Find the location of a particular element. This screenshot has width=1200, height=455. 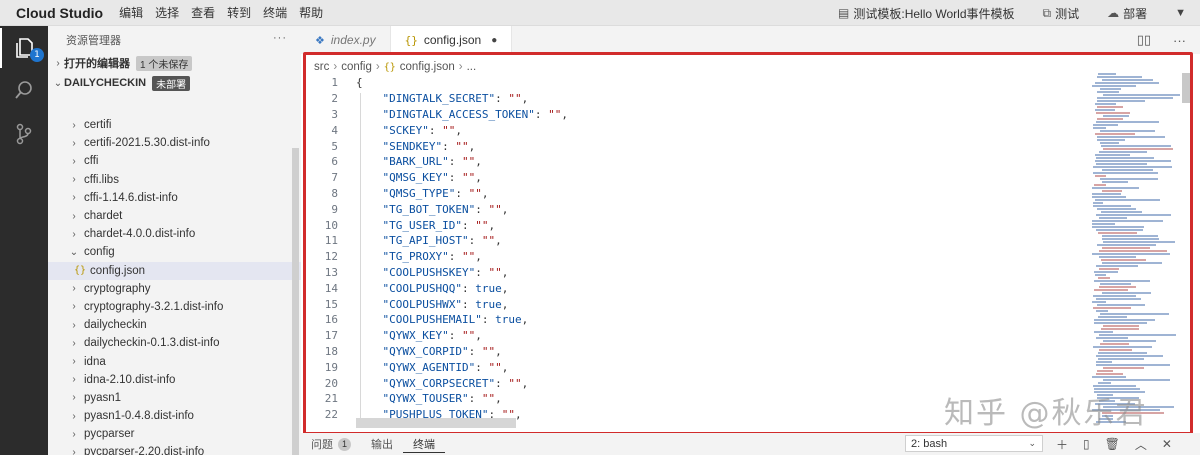

line-number: 11 is located at coordinates (331, 241).